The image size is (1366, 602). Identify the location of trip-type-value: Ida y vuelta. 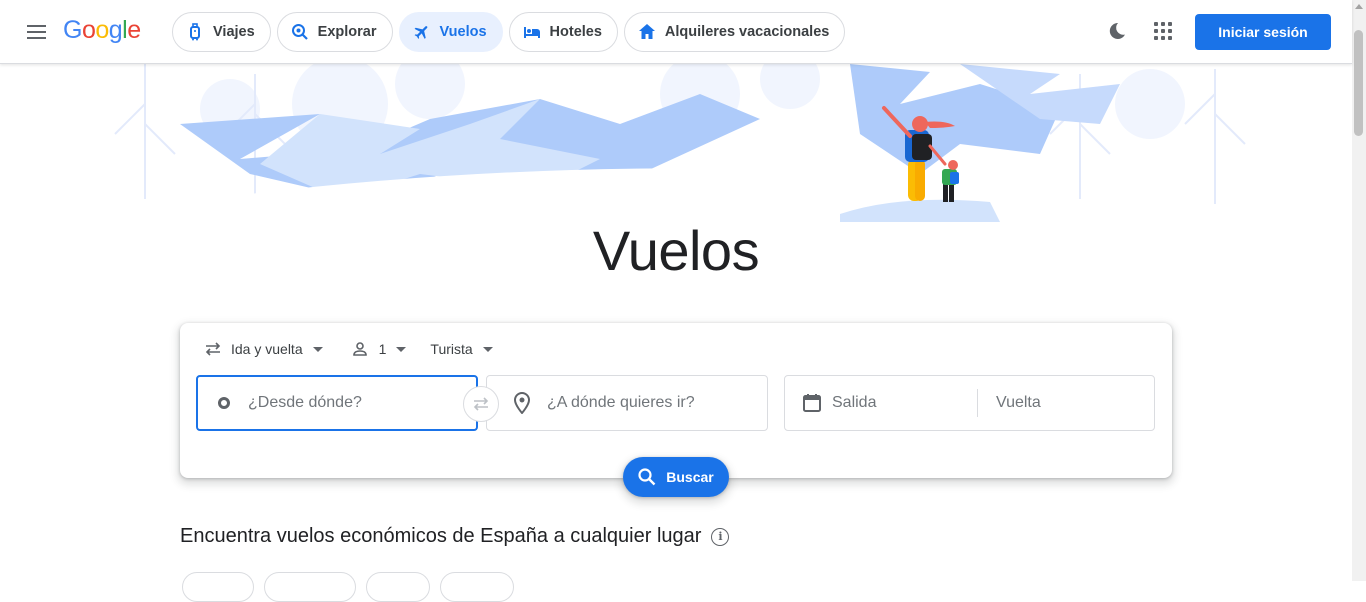
(267, 349).